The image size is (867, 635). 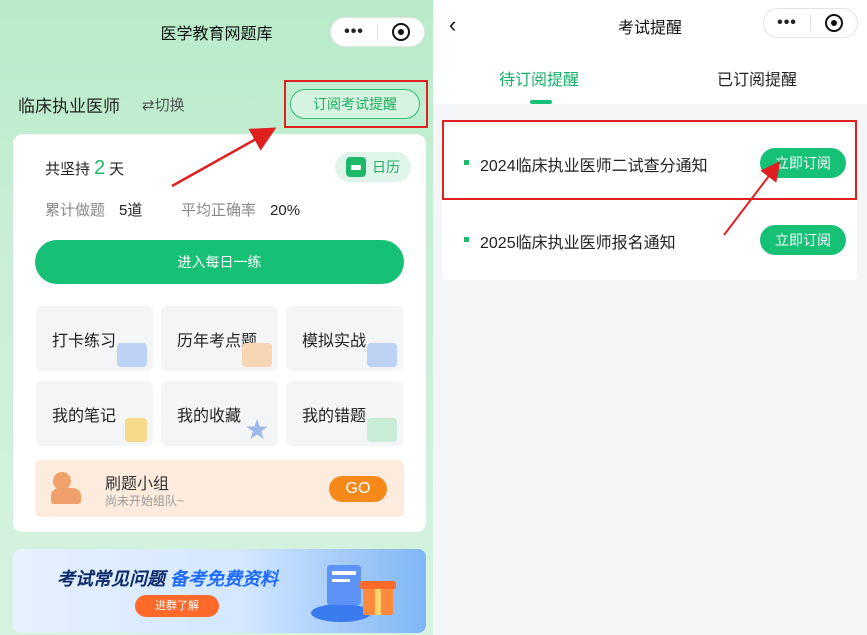 What do you see at coordinates (257, 355) in the screenshot?
I see `document-icon` at bounding box center [257, 355].